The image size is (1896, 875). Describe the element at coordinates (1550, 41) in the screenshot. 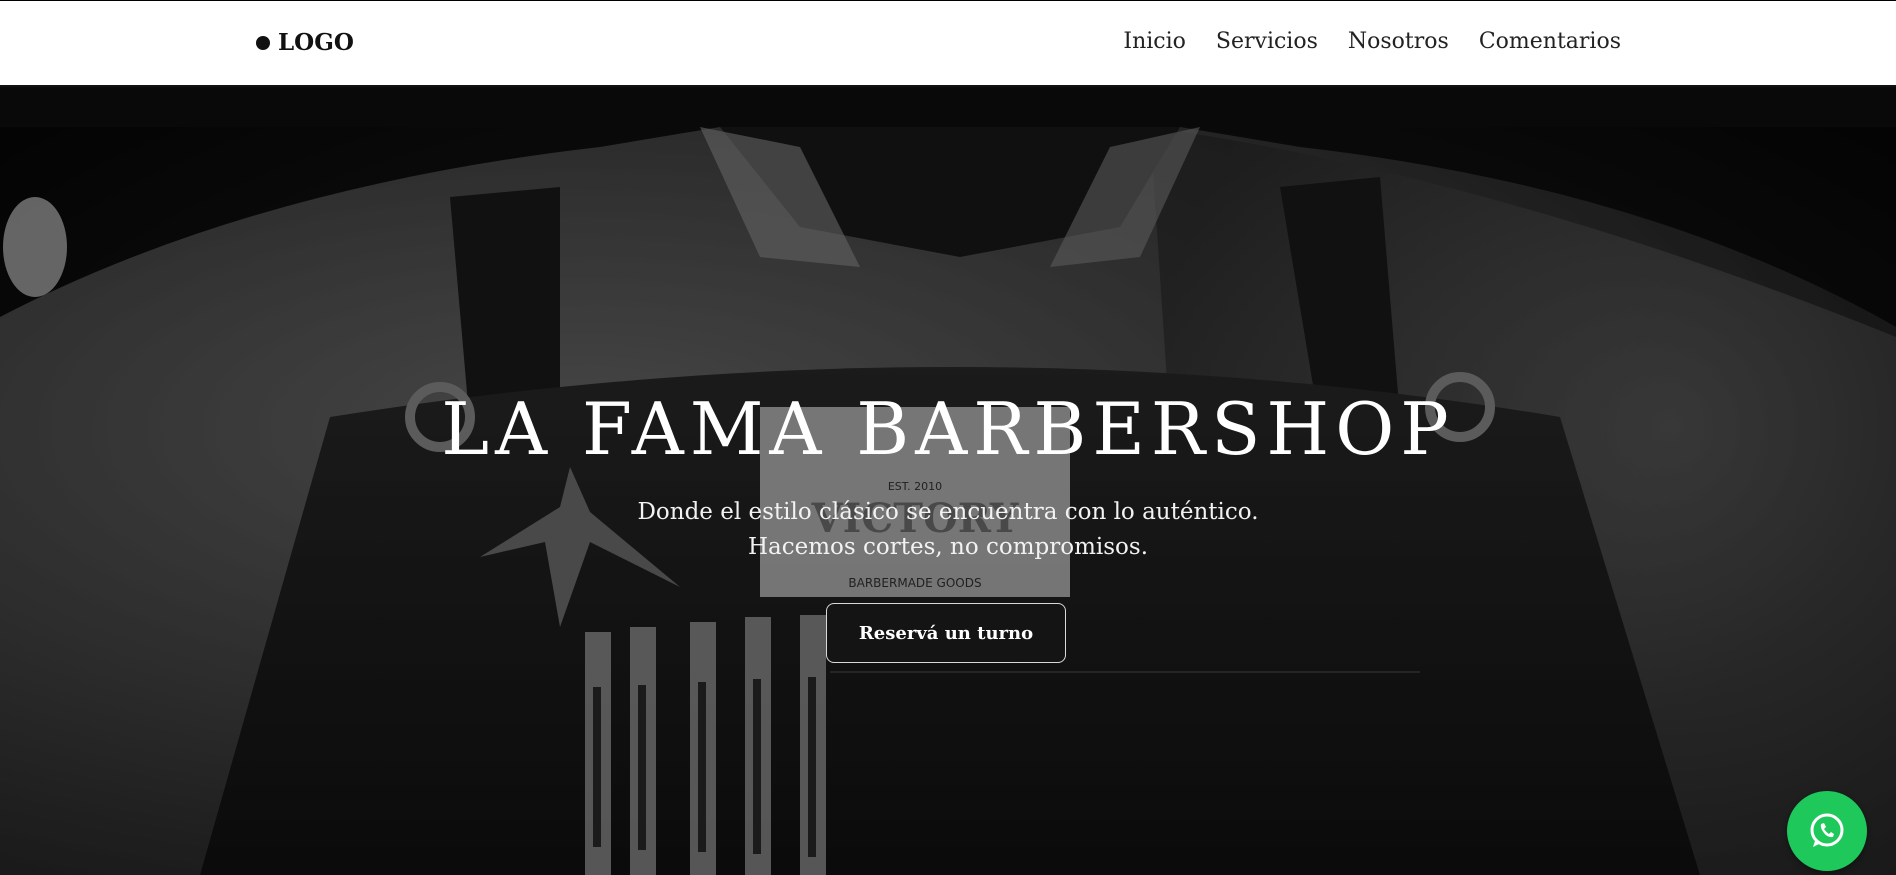

I see `nav-link-comentarios: Comentarios` at that location.